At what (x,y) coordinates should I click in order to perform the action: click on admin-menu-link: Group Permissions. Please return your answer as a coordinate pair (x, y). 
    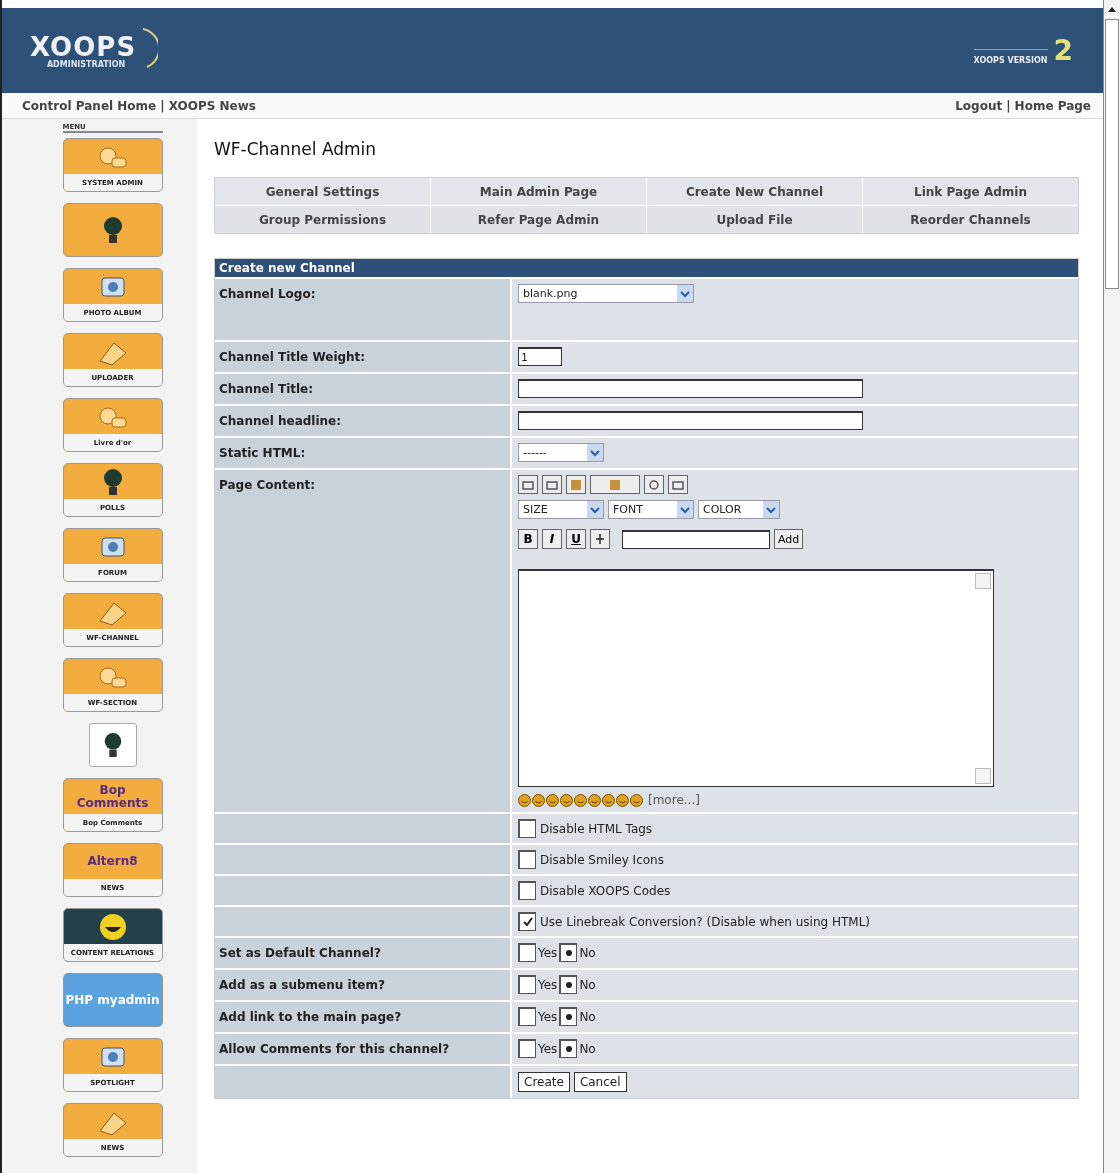
    Looking at the image, I should click on (322, 219).